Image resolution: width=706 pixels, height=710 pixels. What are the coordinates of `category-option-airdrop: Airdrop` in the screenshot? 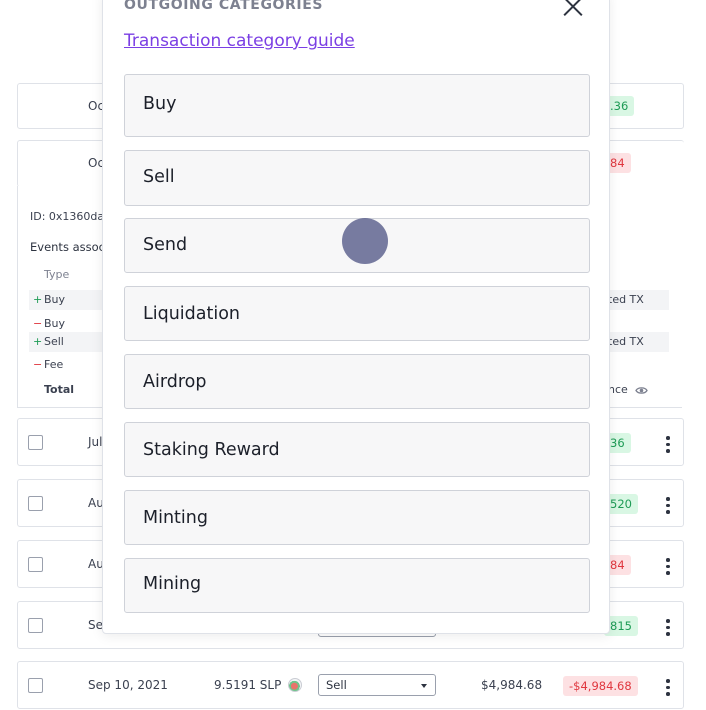 It's located at (357, 381).